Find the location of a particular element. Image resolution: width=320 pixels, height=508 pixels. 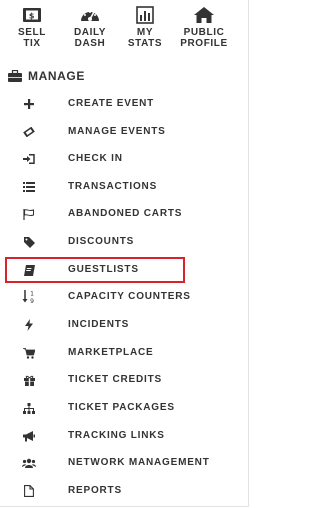

menu-item-label: GUESTLISTS is located at coordinates (103, 269).